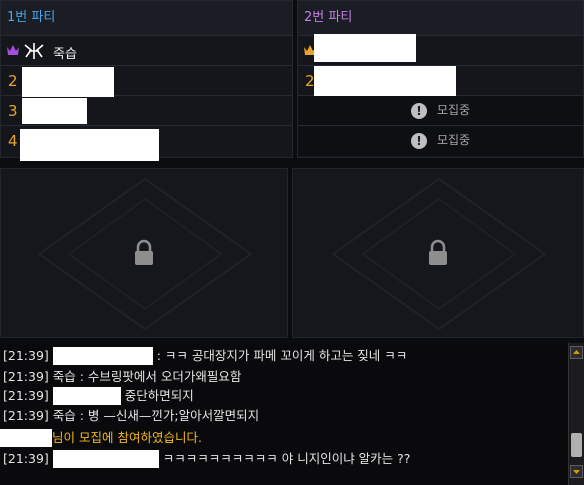 The image size is (584, 485). I want to click on scroll-up-button, so click(576, 352).